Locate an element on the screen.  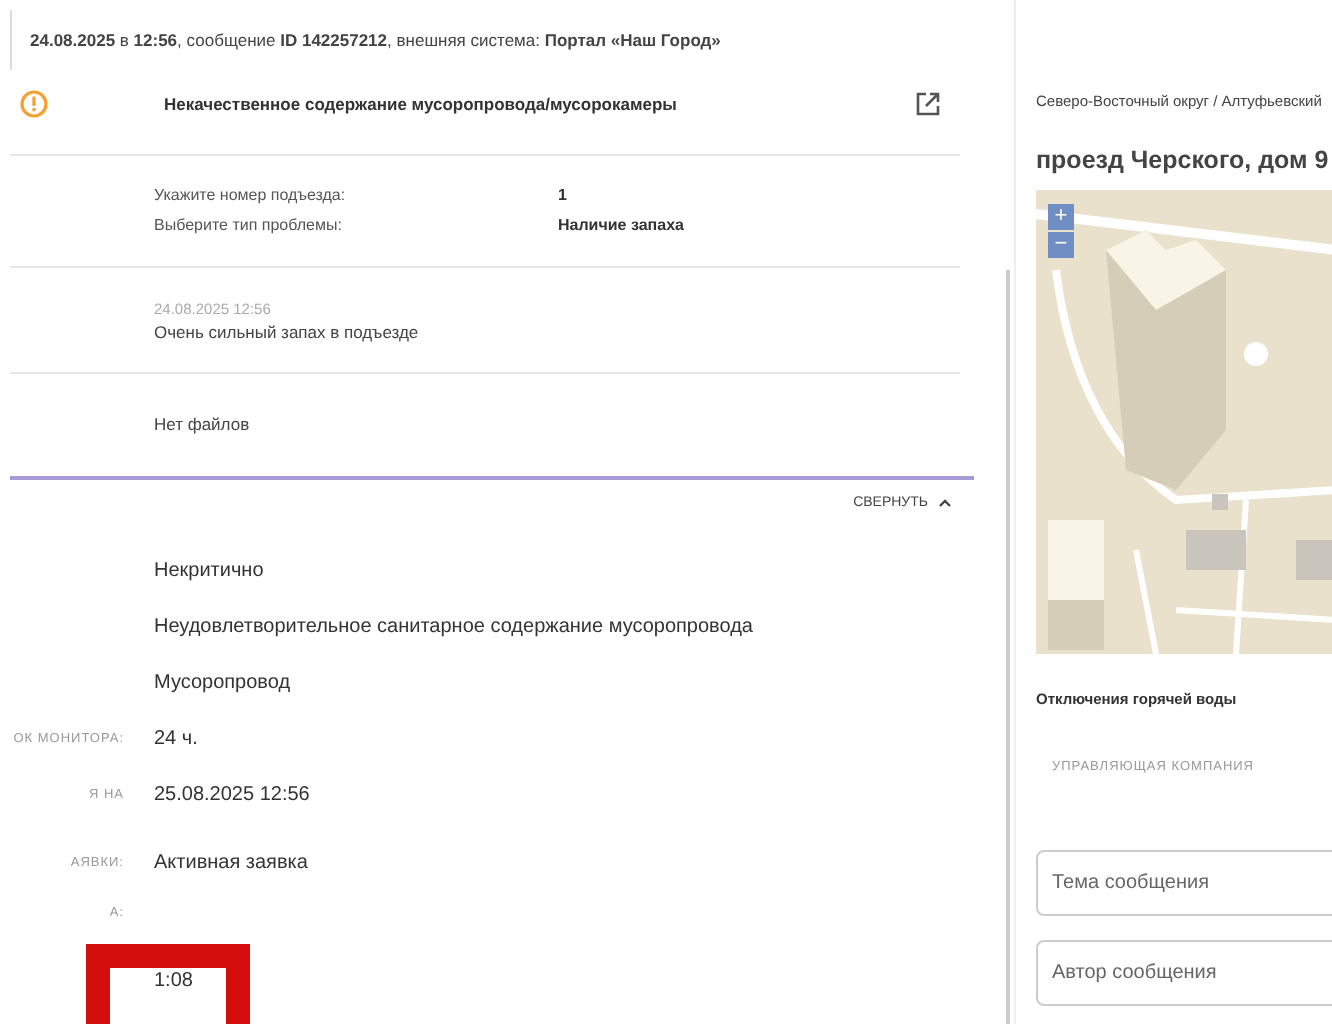
field-label: Выберите тип проблемы: is located at coordinates (249, 226).